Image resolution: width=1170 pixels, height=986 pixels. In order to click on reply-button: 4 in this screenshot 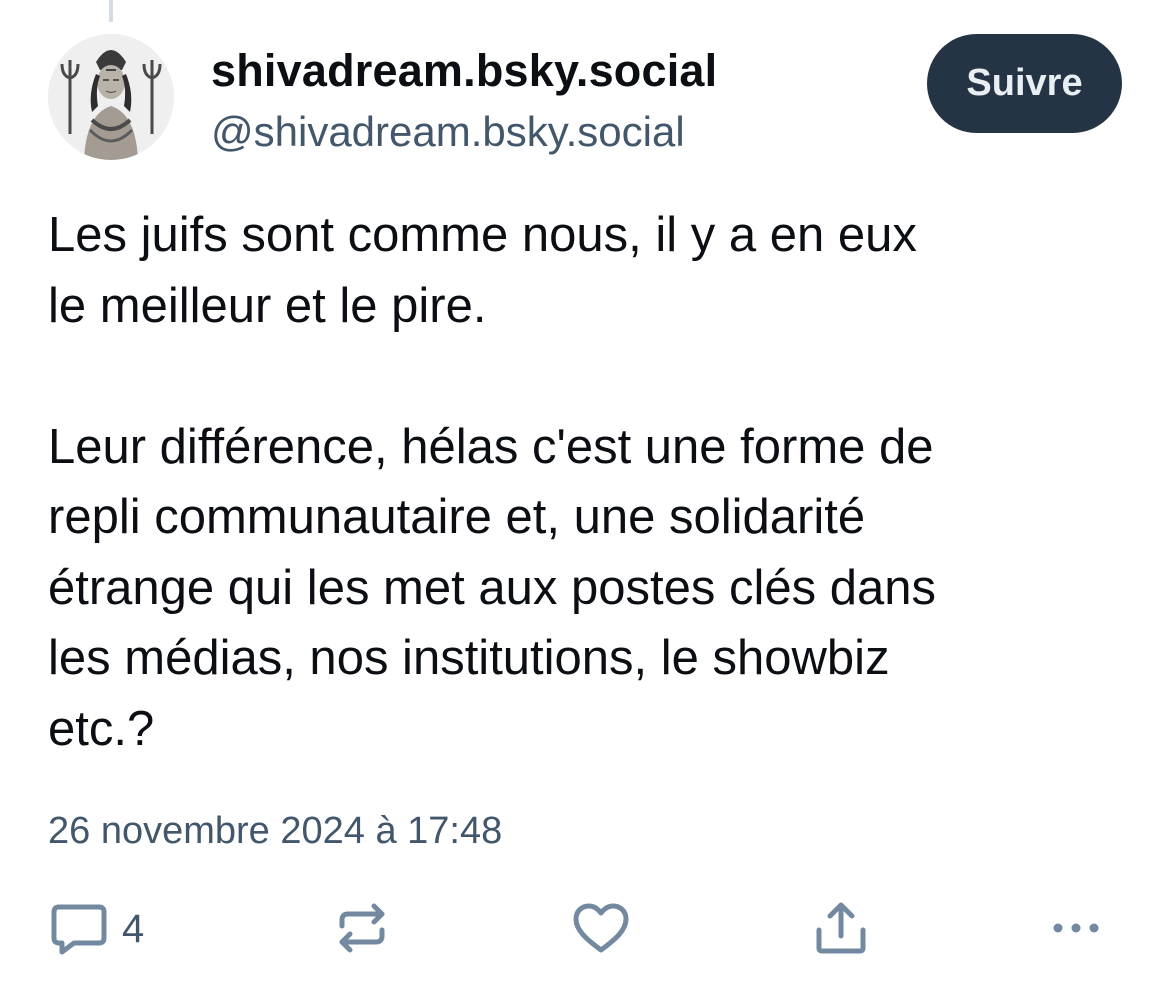, I will do `click(97, 929)`.